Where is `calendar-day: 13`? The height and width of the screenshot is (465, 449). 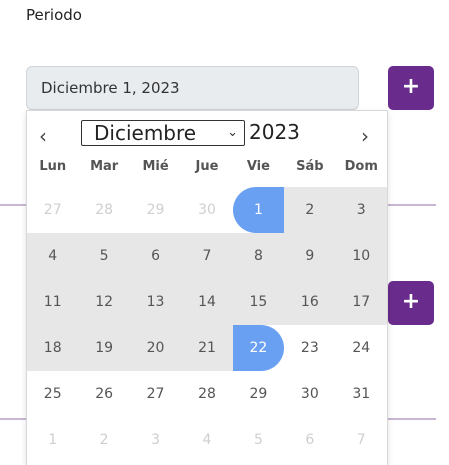
calendar-day: 13 is located at coordinates (155, 302).